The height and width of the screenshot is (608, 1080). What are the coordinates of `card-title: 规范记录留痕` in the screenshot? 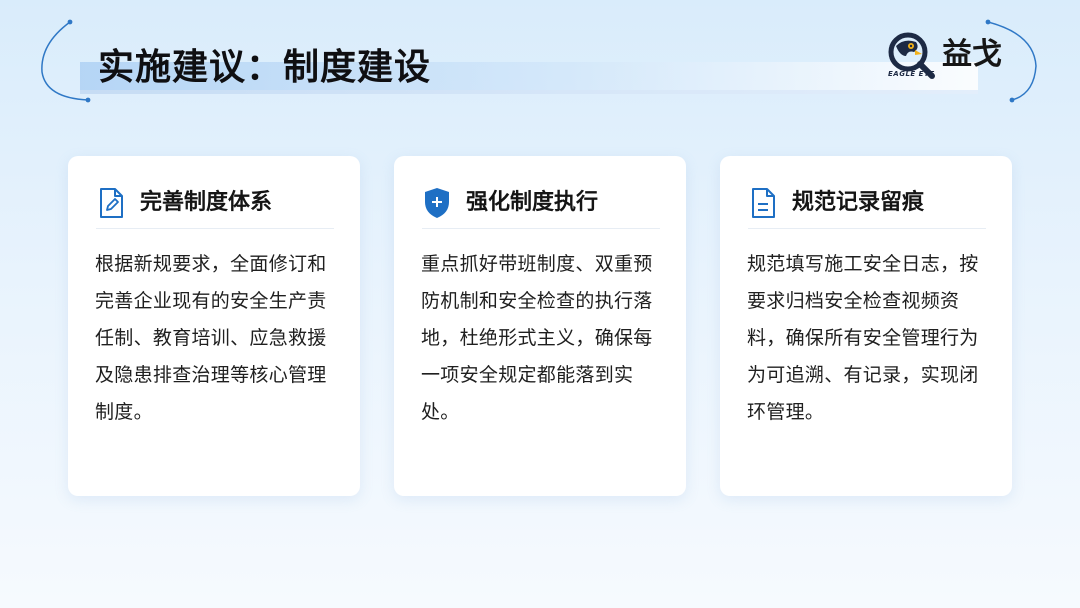 It's located at (858, 202).